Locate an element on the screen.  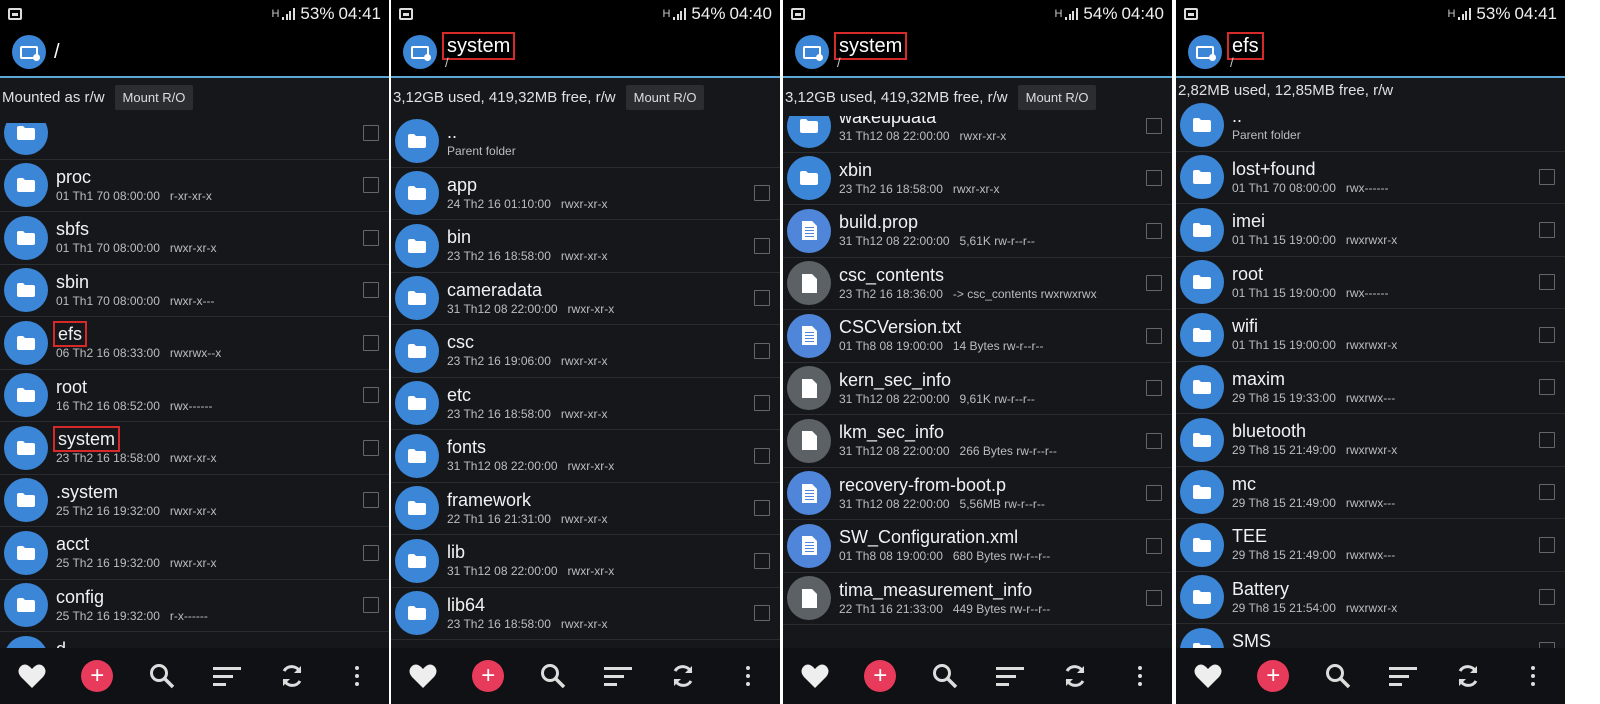
file-list-item: TEE 29 Th8 15 21:49:00 rwxrwx--- is located at coordinates (1370, 545).